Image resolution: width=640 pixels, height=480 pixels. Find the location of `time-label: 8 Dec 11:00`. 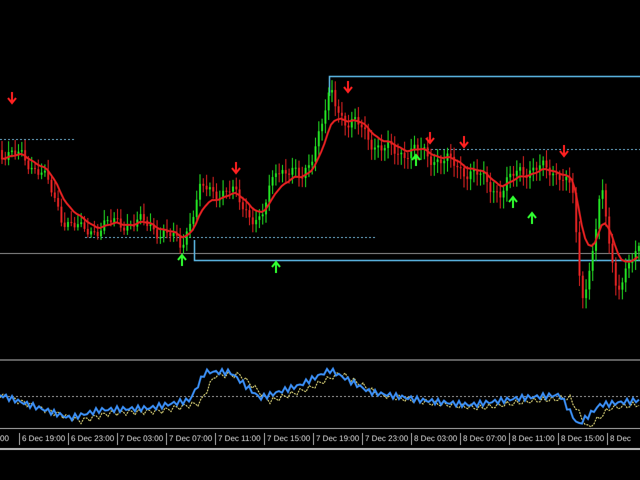

time-label: 8 Dec 11:00 is located at coordinates (533, 439).